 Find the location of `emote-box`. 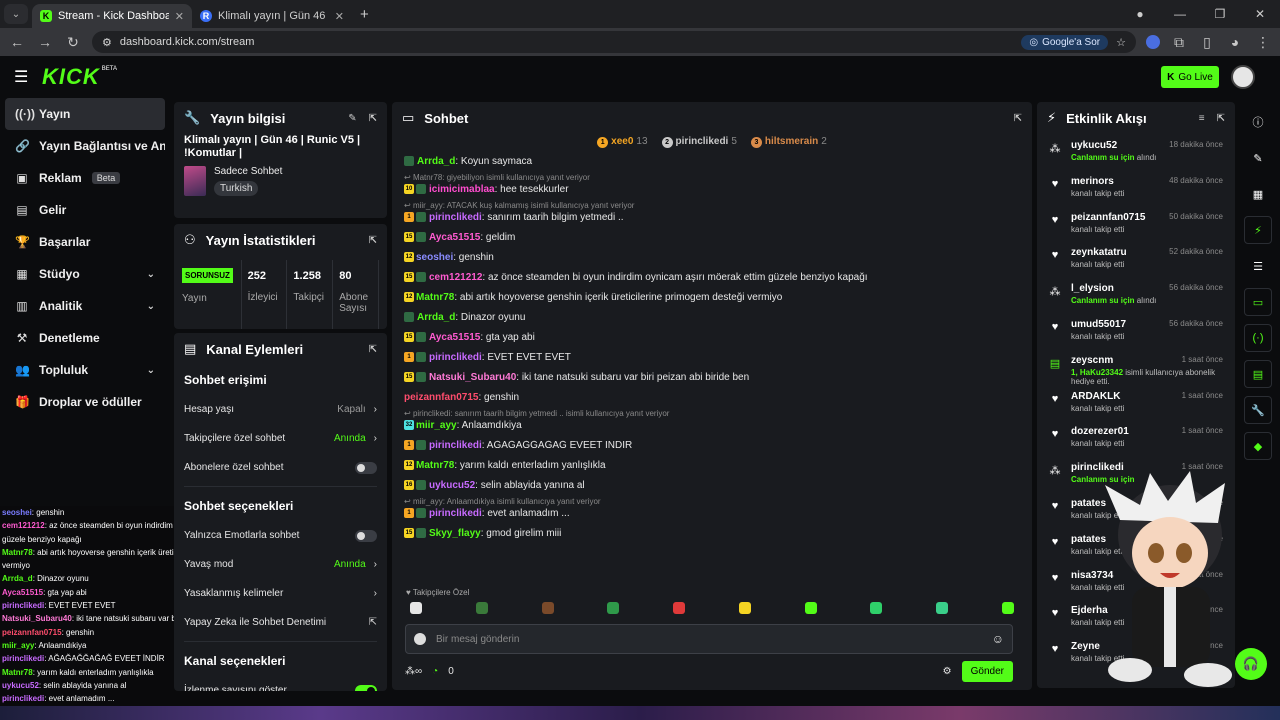

emote-box is located at coordinates (876, 608).